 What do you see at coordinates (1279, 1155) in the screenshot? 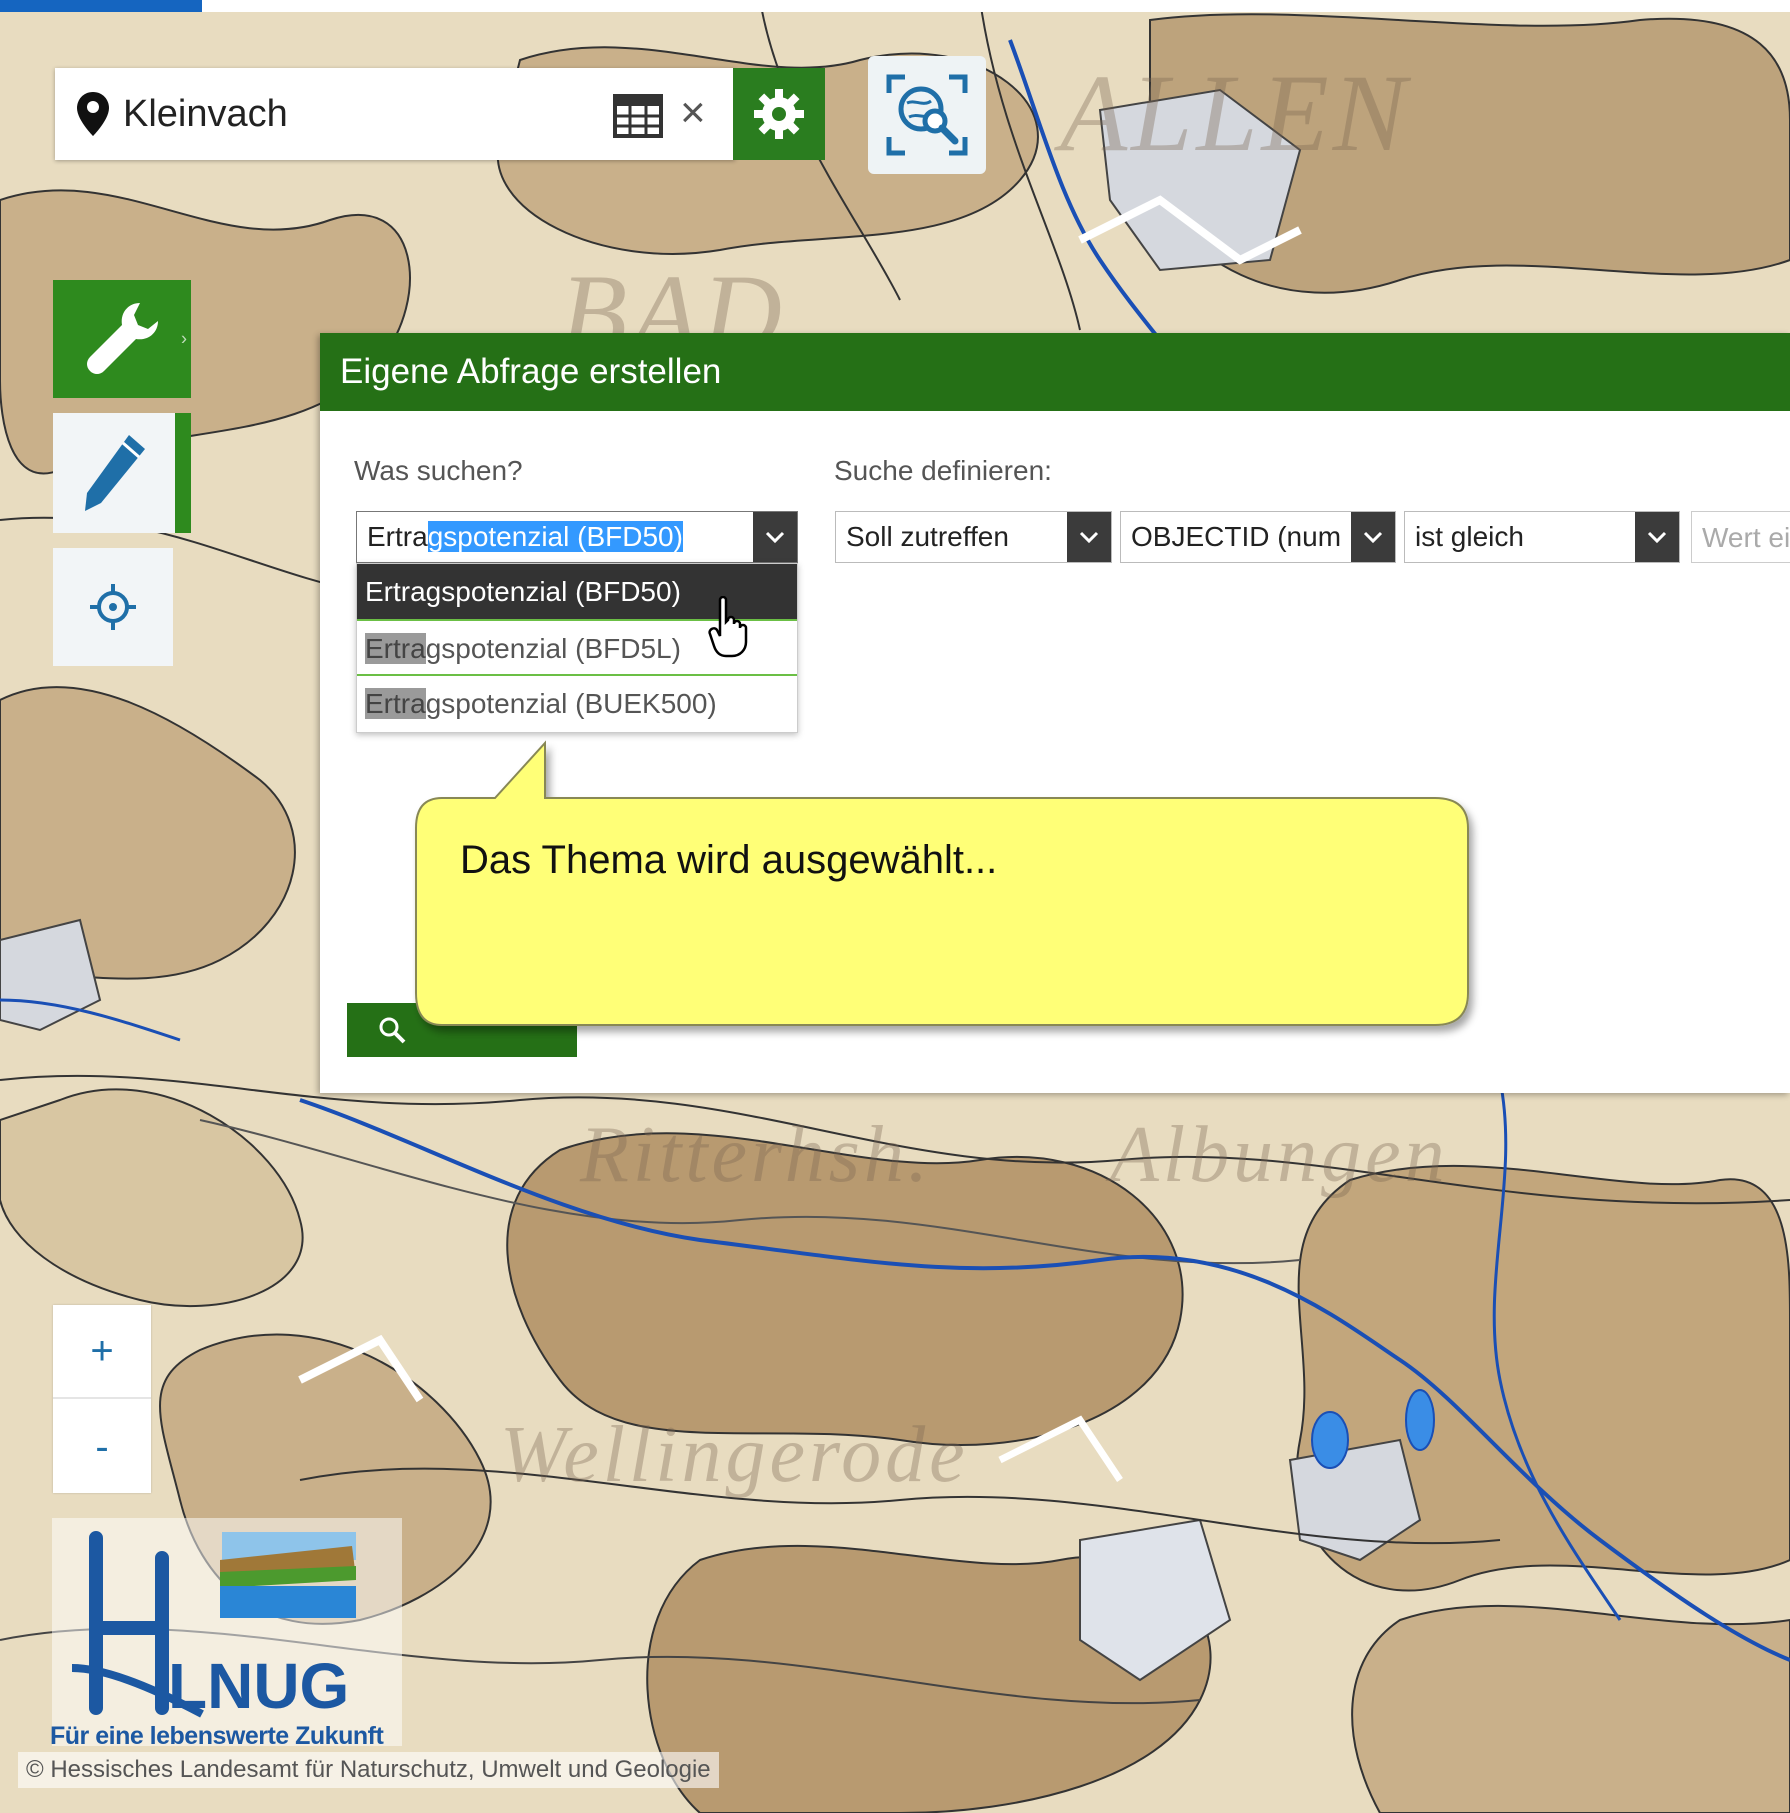
I see `map-label: Albungen` at bounding box center [1279, 1155].